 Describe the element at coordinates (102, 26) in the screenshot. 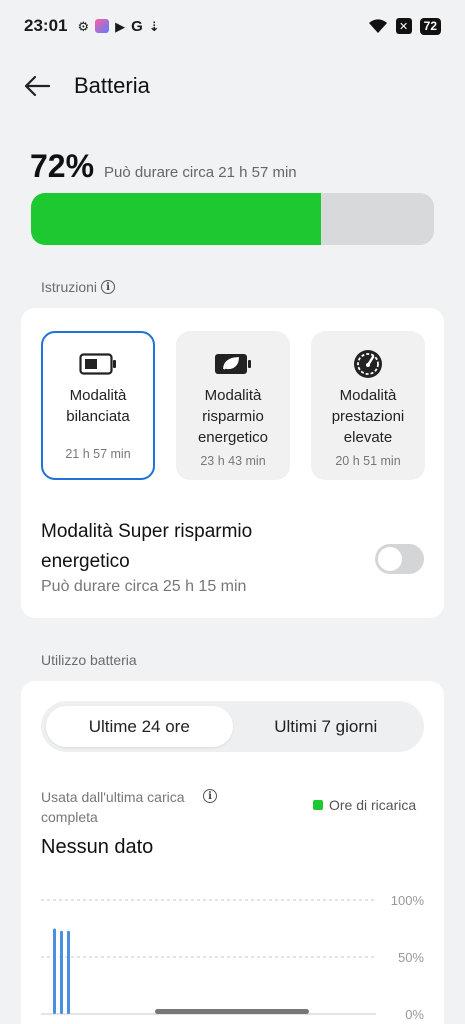

I see `app-icon` at that location.